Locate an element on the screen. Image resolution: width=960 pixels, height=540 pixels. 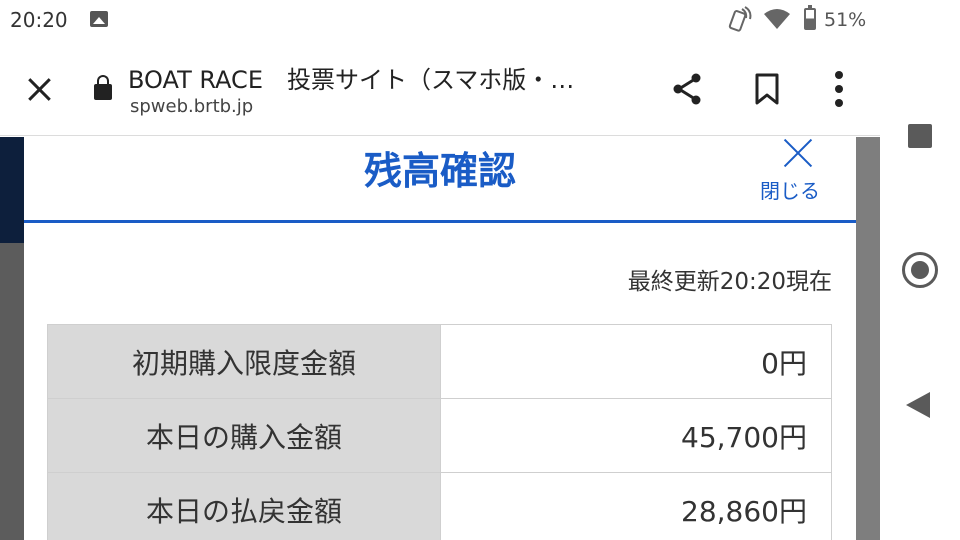
row-label: 本日の購入金額 is located at coordinates (244, 435).